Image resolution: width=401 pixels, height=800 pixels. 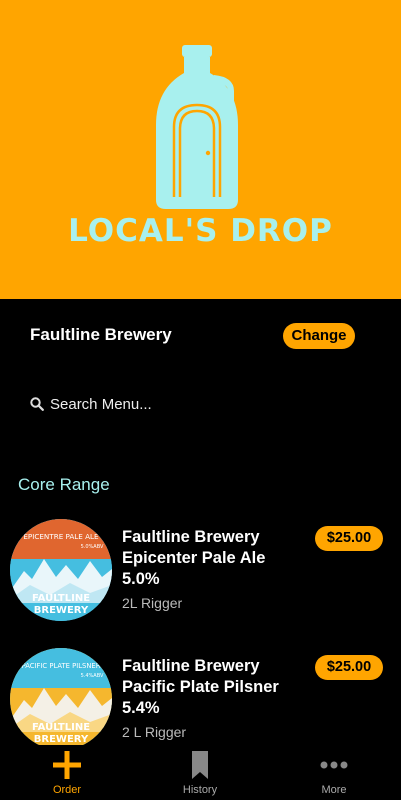 I want to click on product-size: 2L Rigger, so click(x=152, y=603).